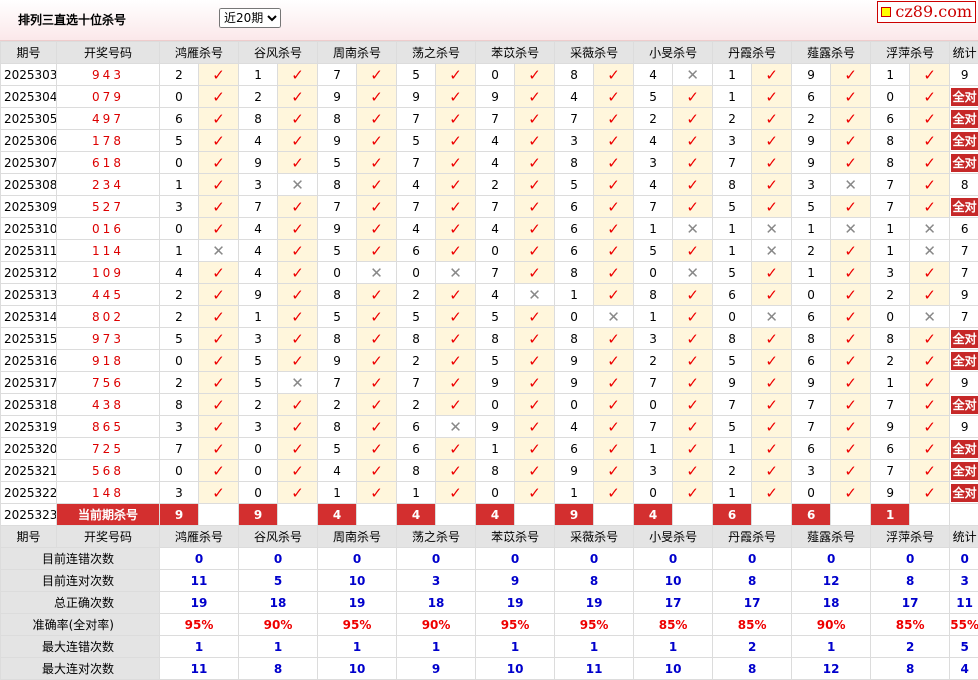  Describe the element at coordinates (752, 625) in the screenshot. I see `stat-value: 85%` at that location.